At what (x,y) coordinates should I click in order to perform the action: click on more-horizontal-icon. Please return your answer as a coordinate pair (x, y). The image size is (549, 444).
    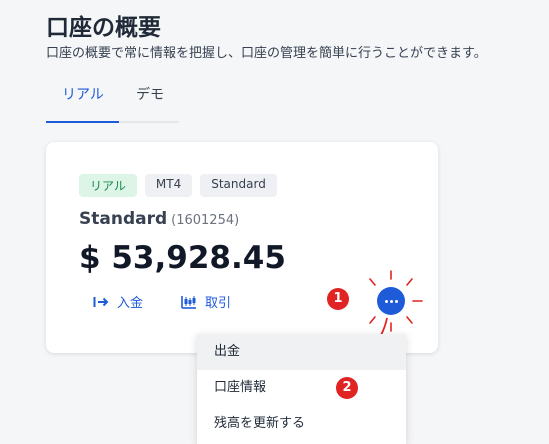
    Looking at the image, I should click on (391, 301).